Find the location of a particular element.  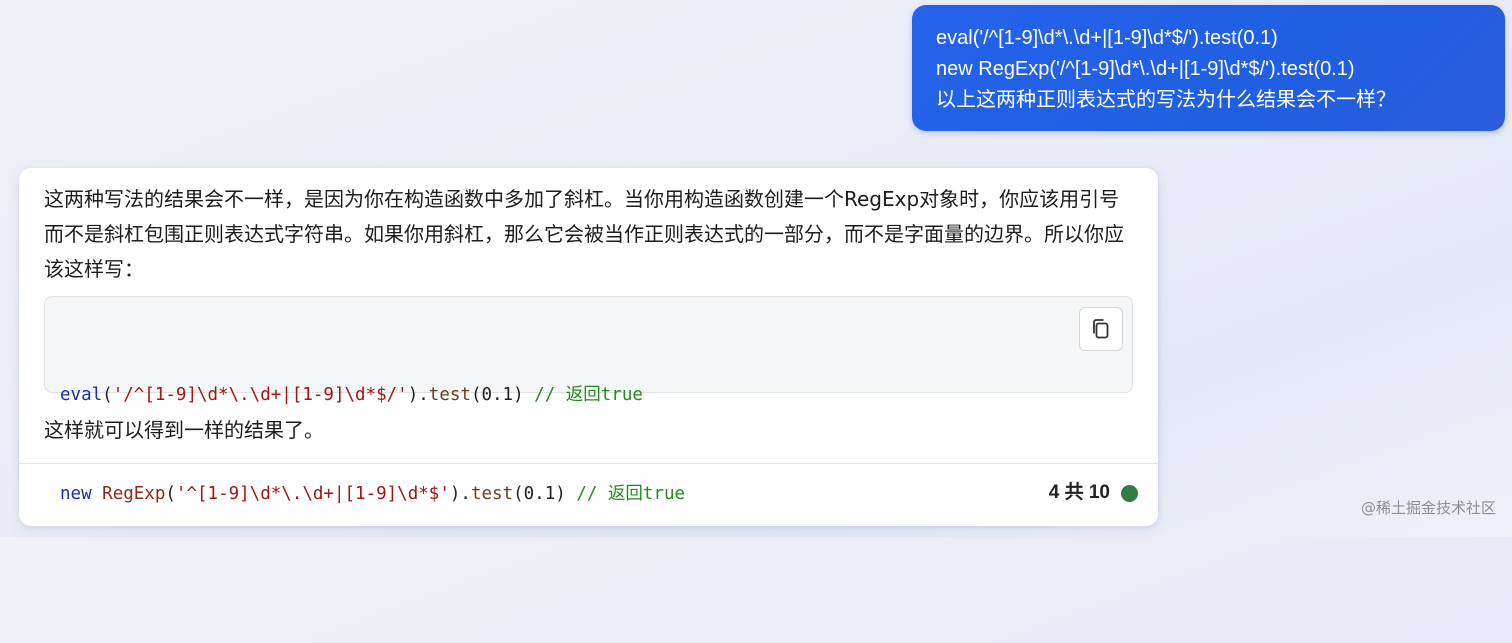

answer-paragraph: 这样就可以得到一样的结果了。 is located at coordinates (184, 430).